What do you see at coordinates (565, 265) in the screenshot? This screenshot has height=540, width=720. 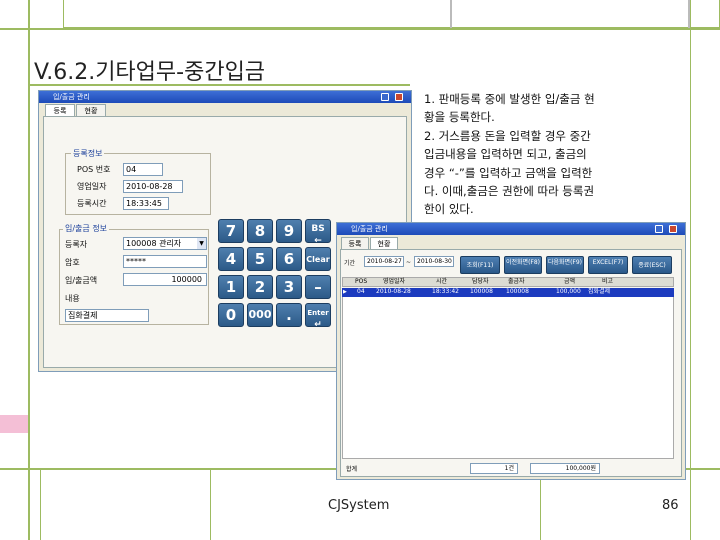 I see `next-screen-button: 다음화면(F9)` at bounding box center [565, 265].